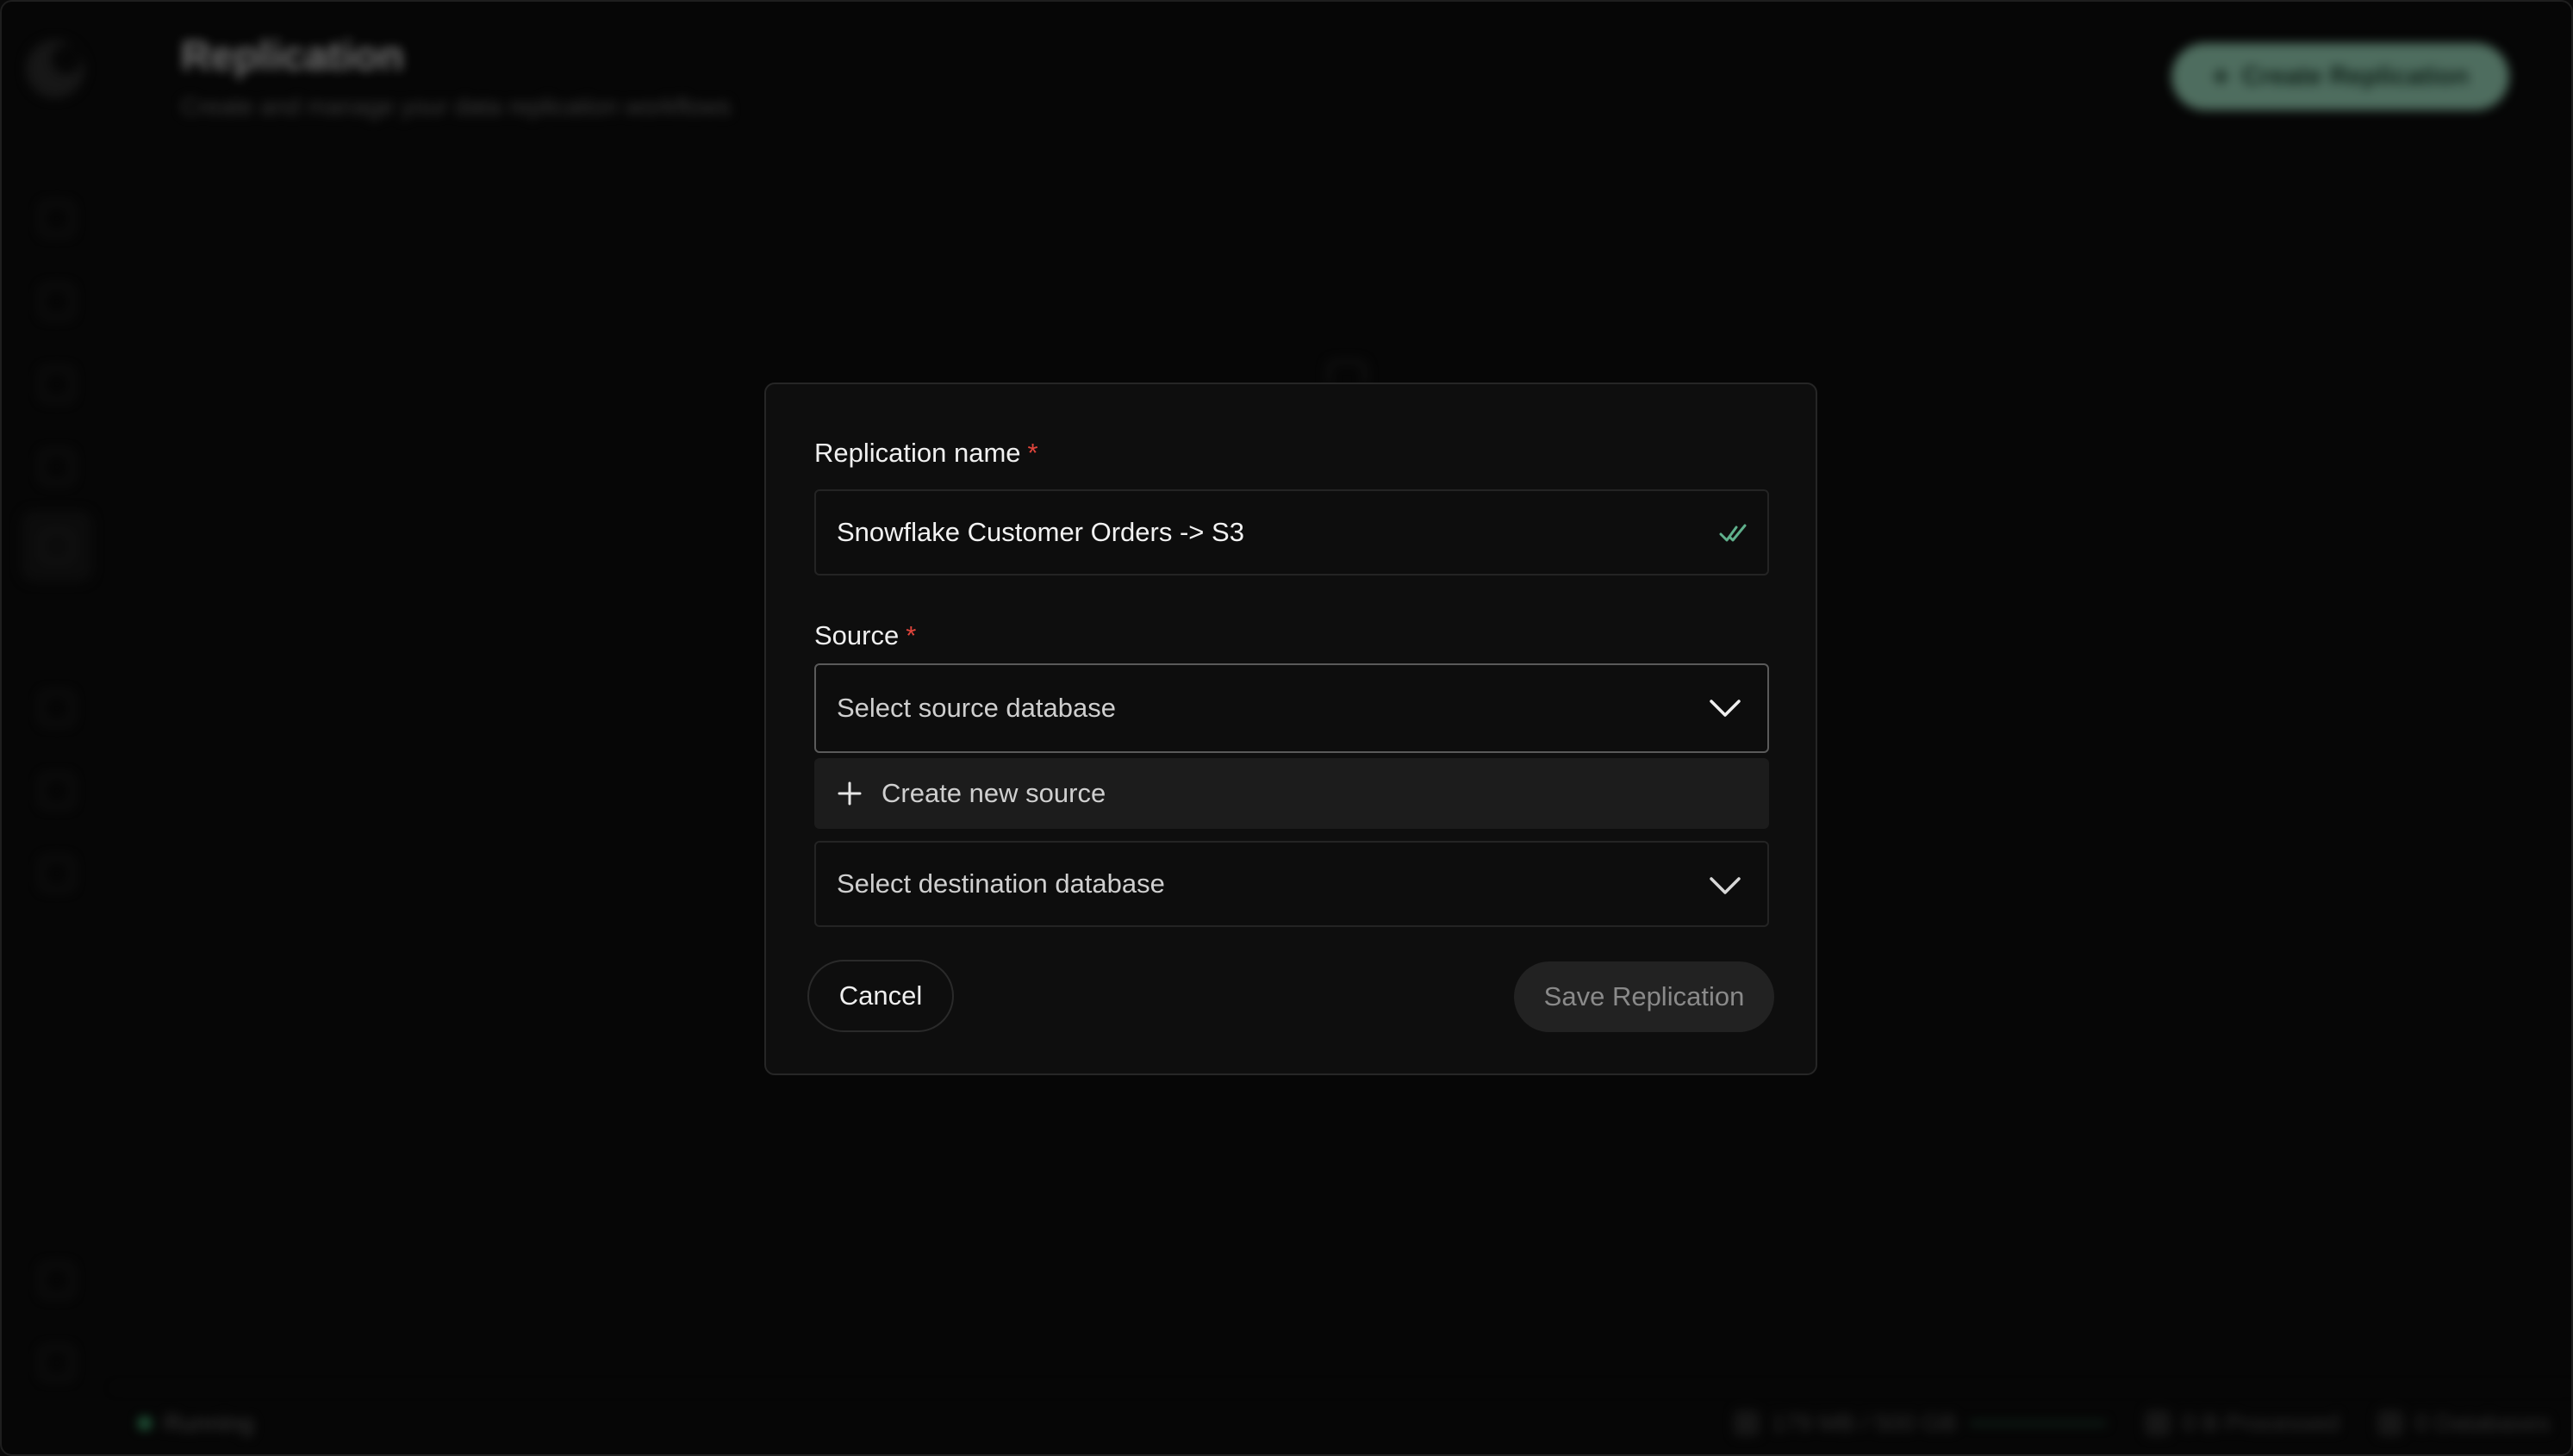 The width and height of the screenshot is (2573, 1456). Describe the element at coordinates (1291, 794) in the screenshot. I see `create-new-source-option: Create new source` at that location.